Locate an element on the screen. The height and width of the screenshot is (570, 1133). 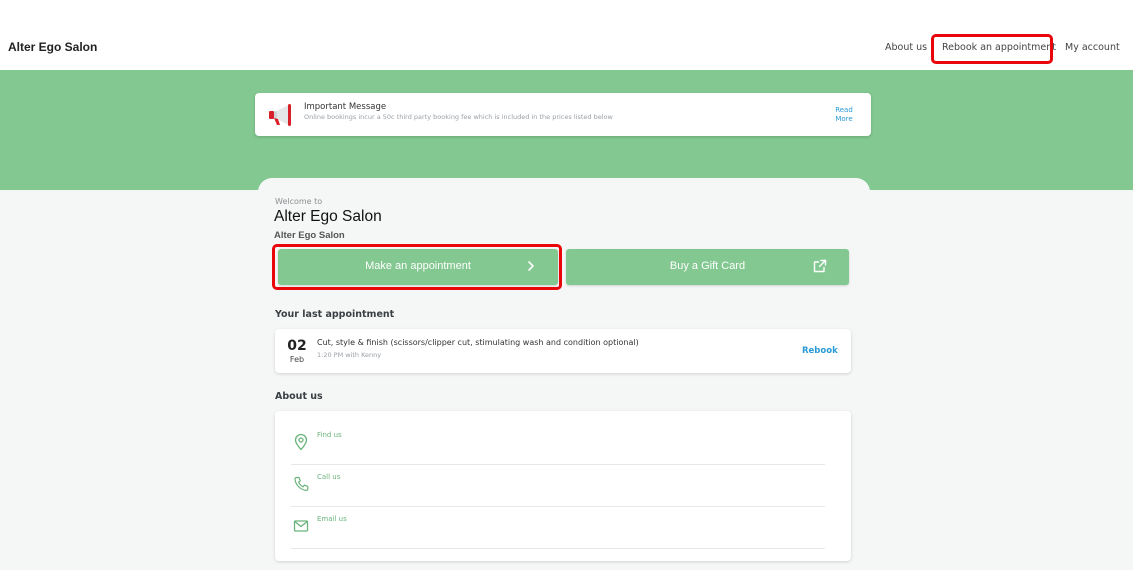
nav-about-us: About us is located at coordinates (906, 47).